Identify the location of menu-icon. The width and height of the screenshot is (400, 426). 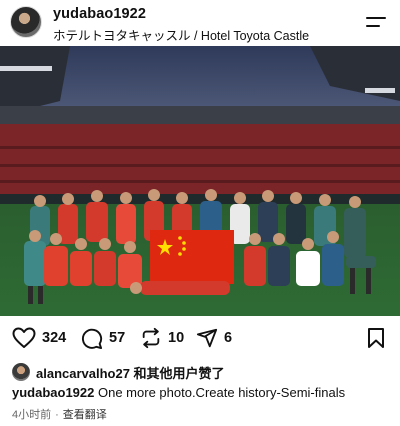
(375, 22).